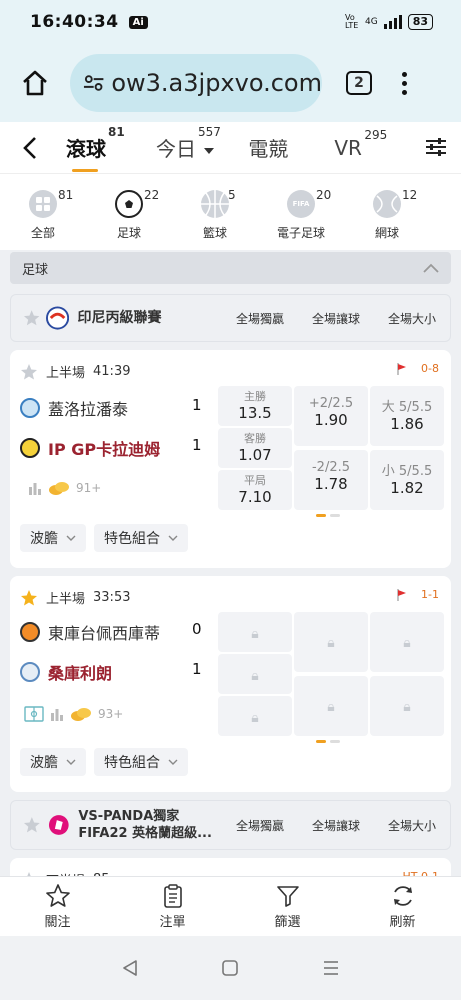 The width and height of the screenshot is (461, 1000). I want to click on home-square-icon, so click(230, 968).